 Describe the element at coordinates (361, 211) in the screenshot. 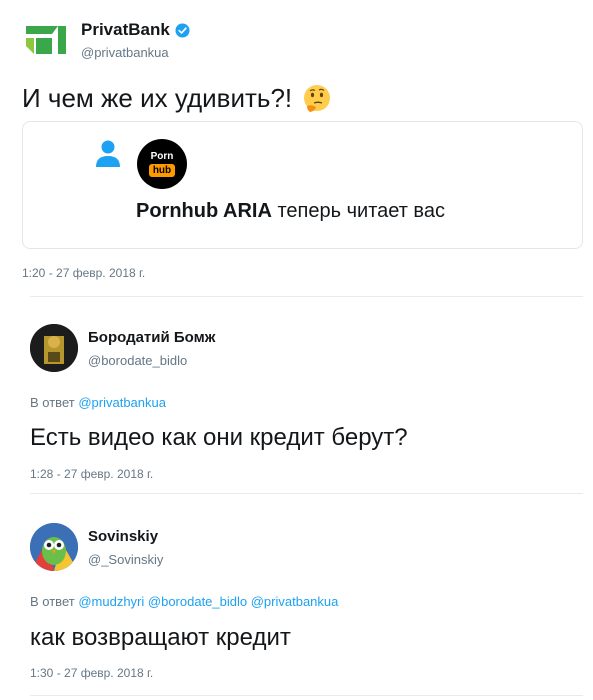

I see `card-title-rest: теперь читает вас` at that location.